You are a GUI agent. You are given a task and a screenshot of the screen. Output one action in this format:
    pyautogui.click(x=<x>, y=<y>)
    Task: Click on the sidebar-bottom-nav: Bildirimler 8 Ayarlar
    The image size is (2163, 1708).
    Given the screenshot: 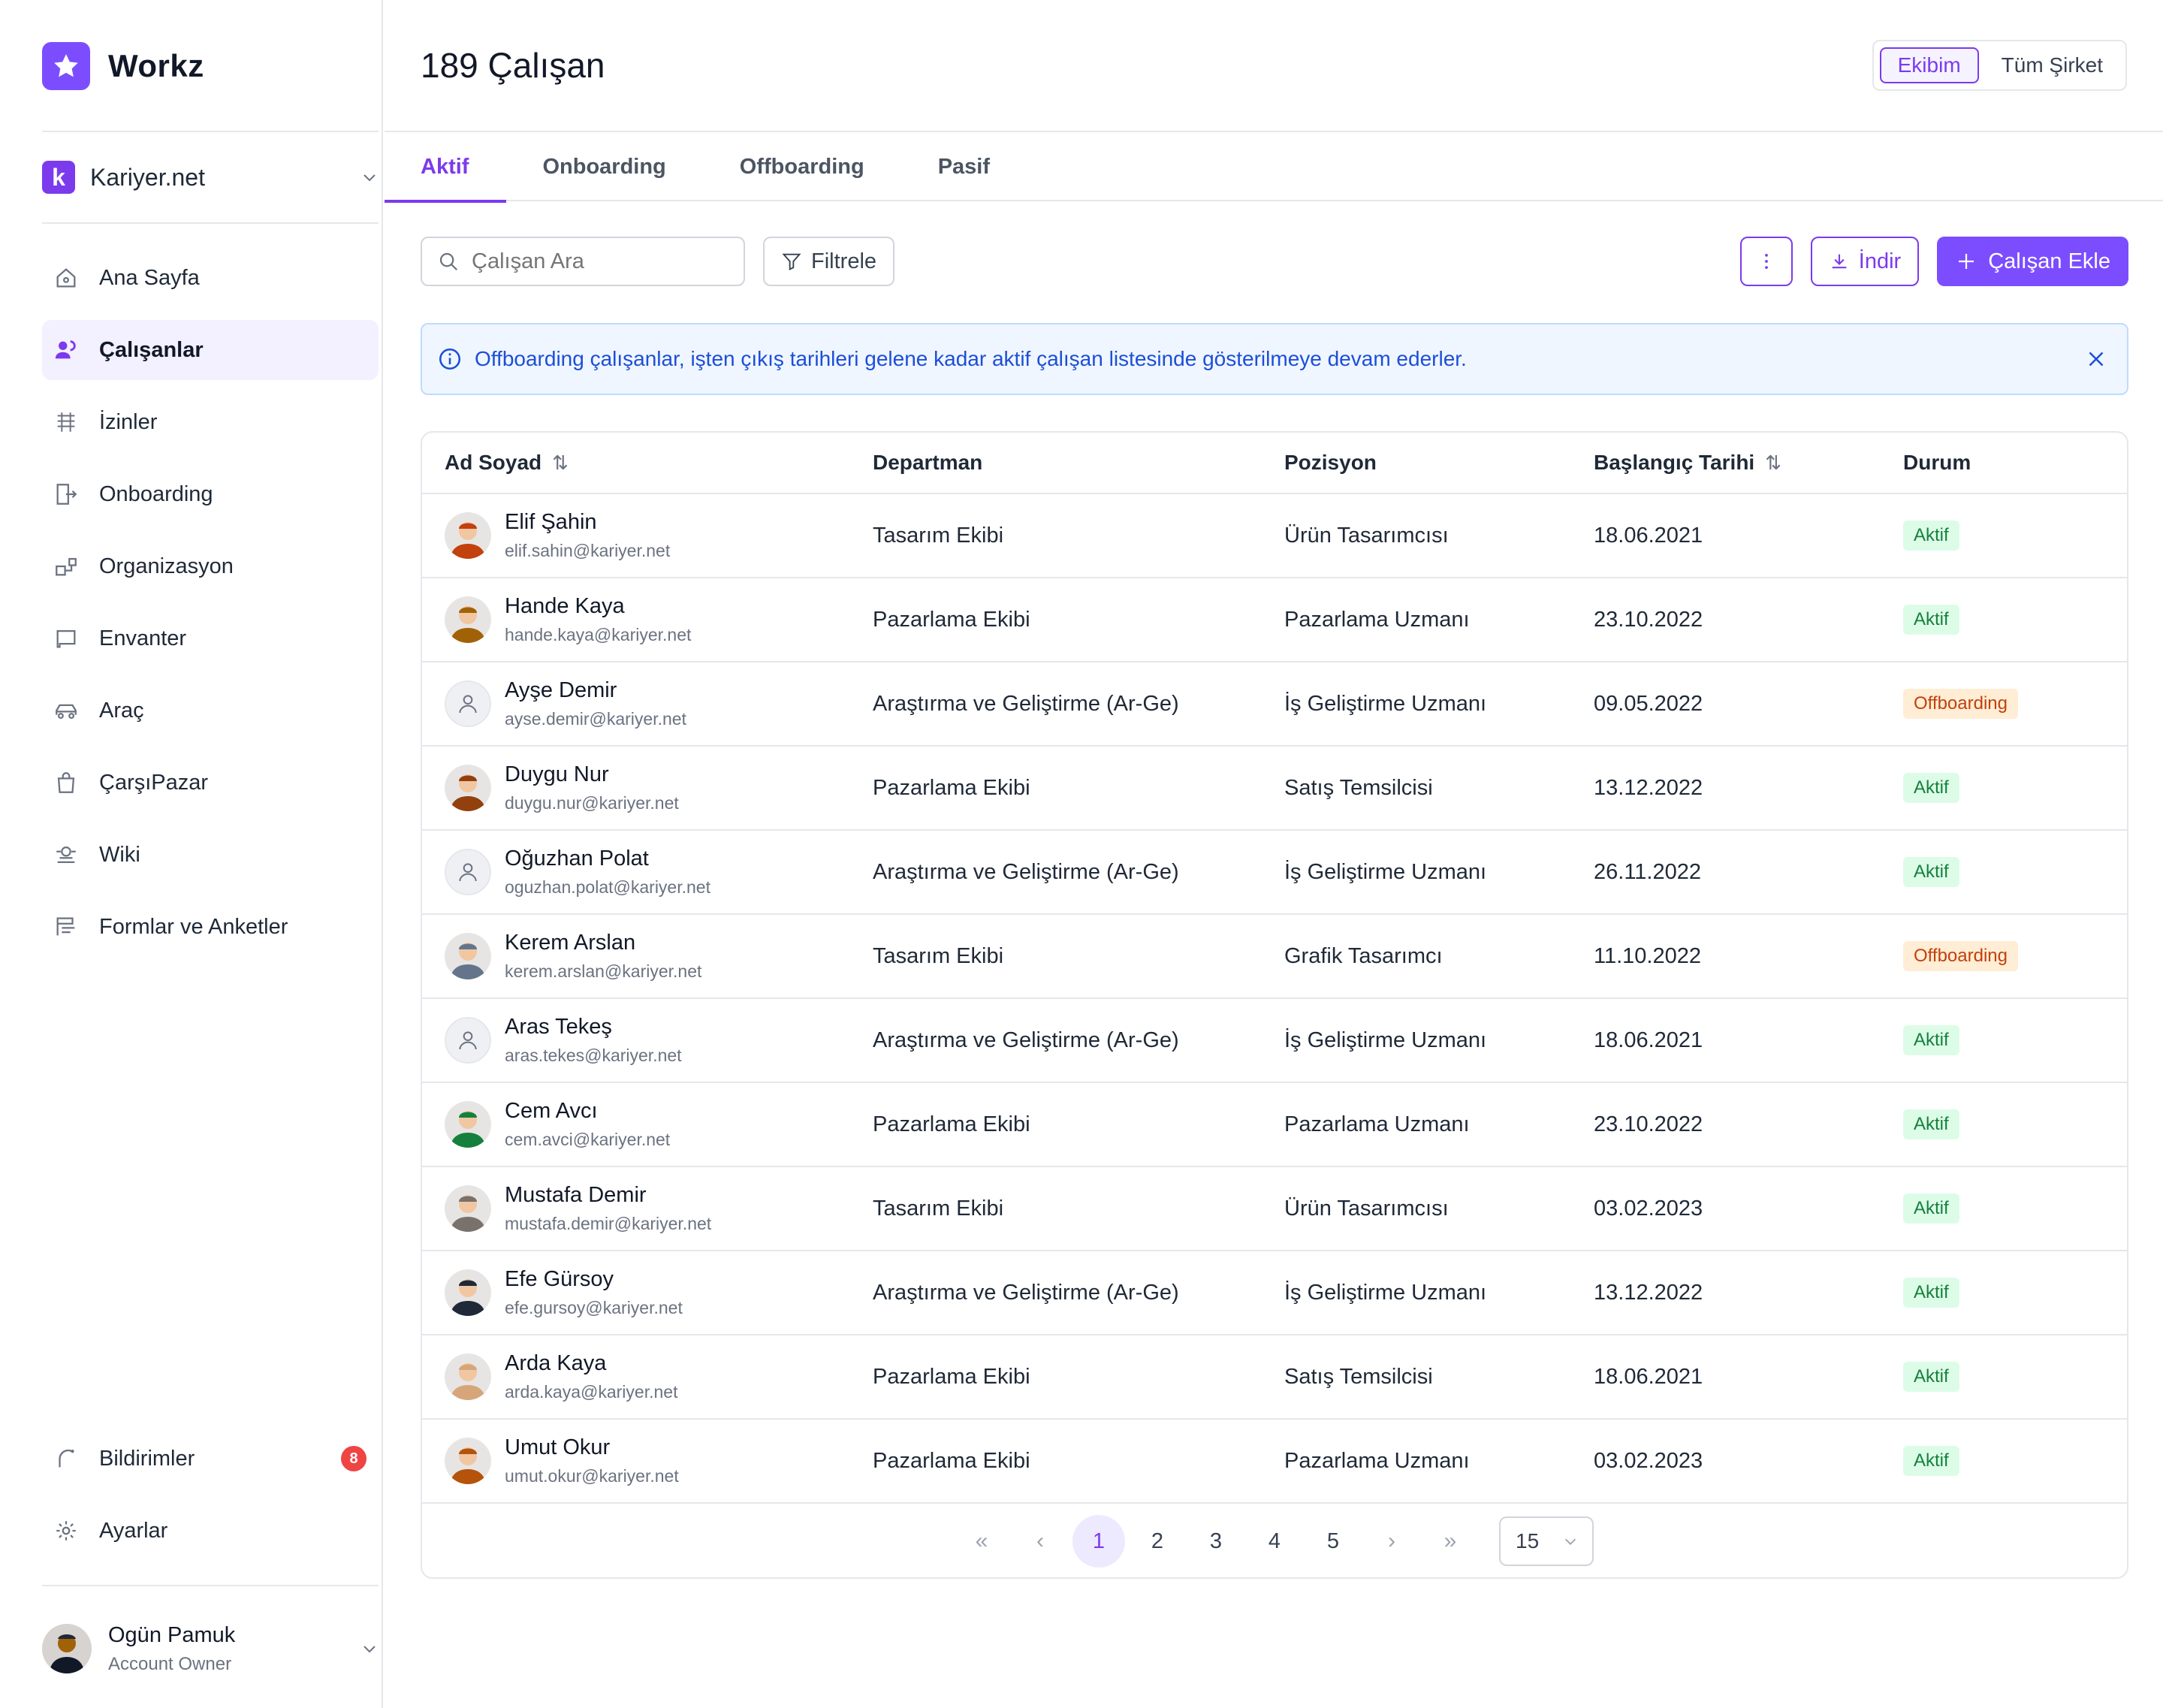 What is the action you would take?
    pyautogui.click(x=211, y=1501)
    